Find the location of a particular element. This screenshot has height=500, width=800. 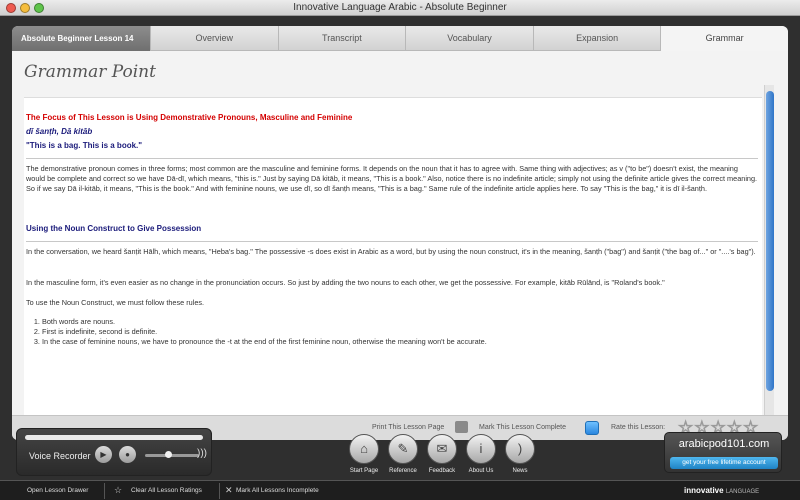

feedback-button: ✉ Feedback is located at coordinates (442, 454).